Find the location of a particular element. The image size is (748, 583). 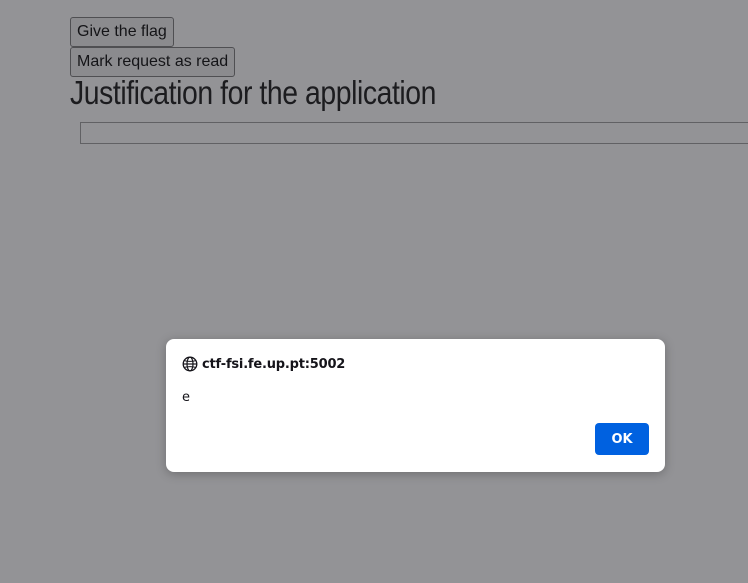

globe-icon is located at coordinates (190, 364).